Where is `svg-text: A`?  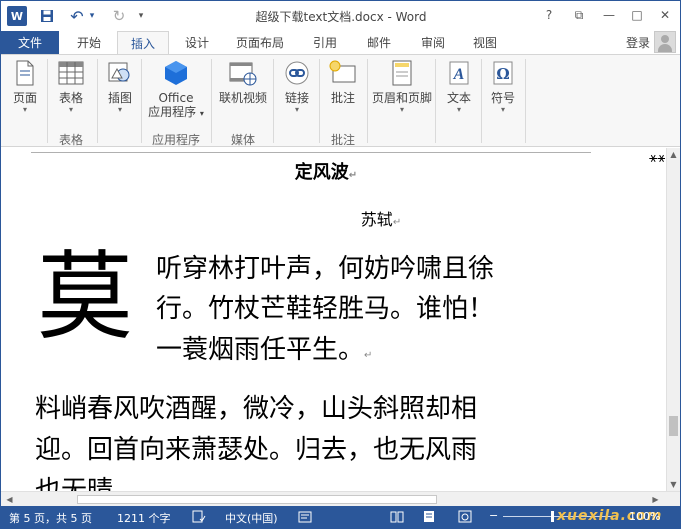
svg-text: A is located at coordinates (459, 74).